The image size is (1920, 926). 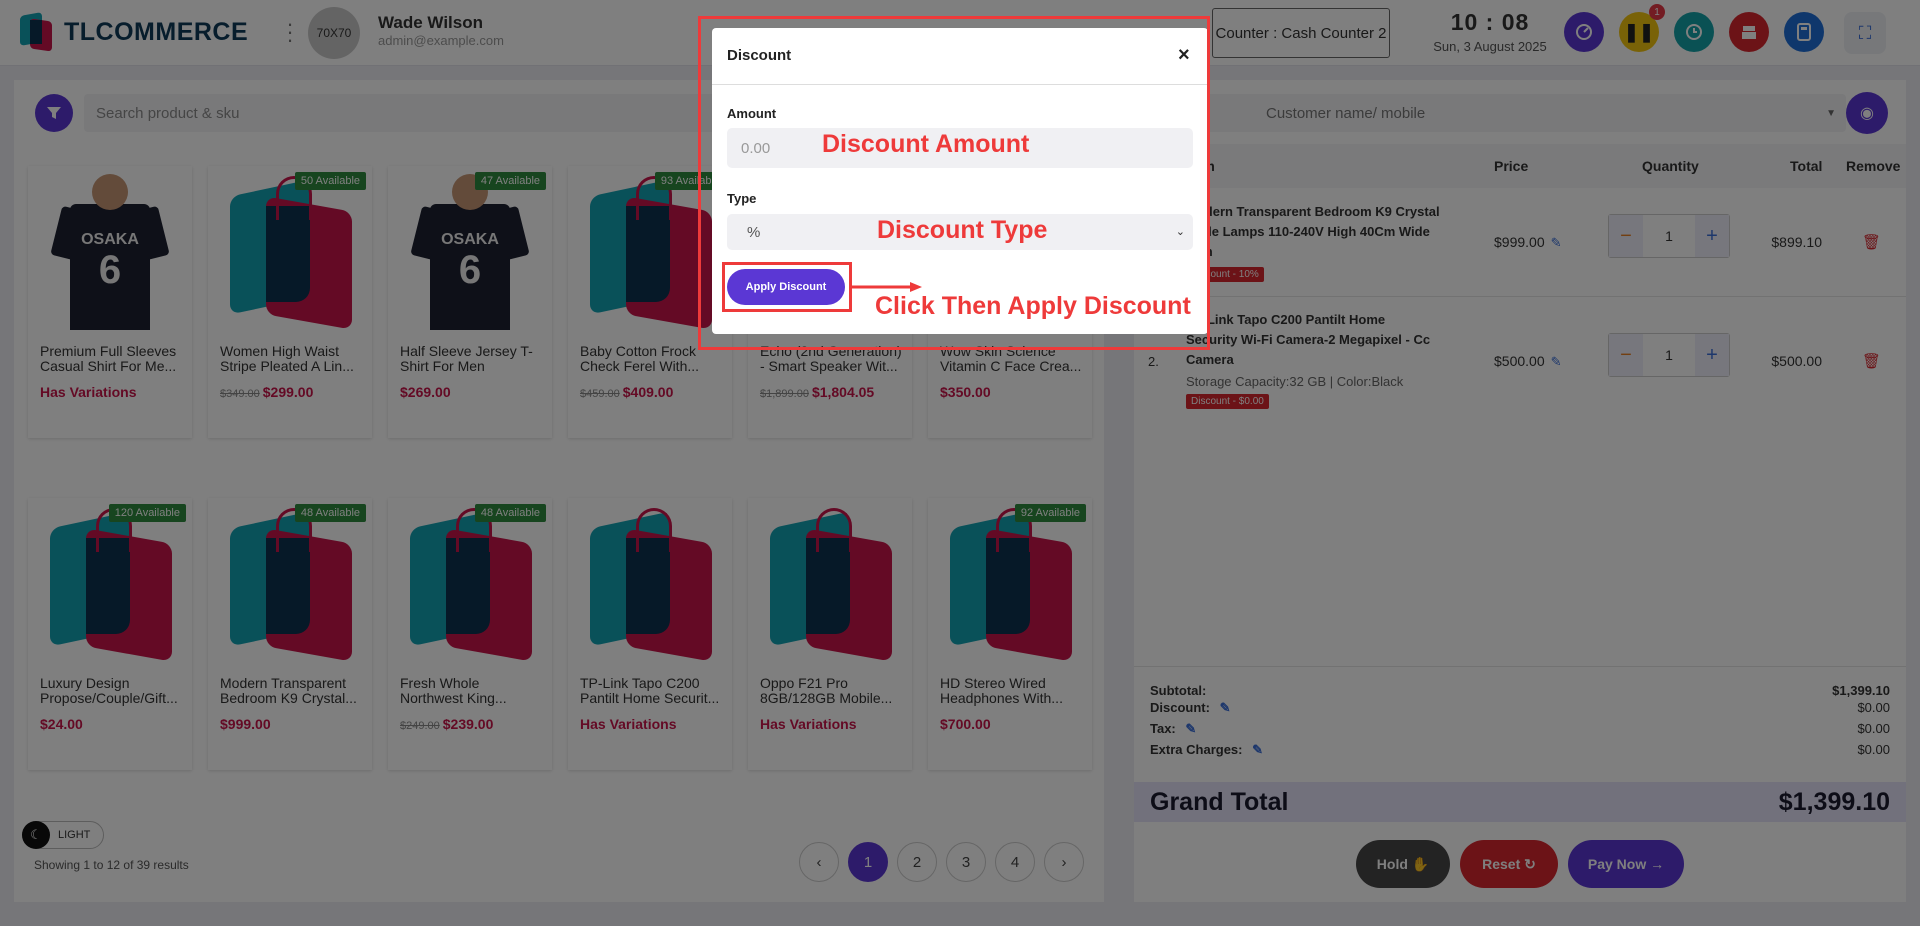 I want to click on annotation-arrow-icon, so click(x=887, y=287).